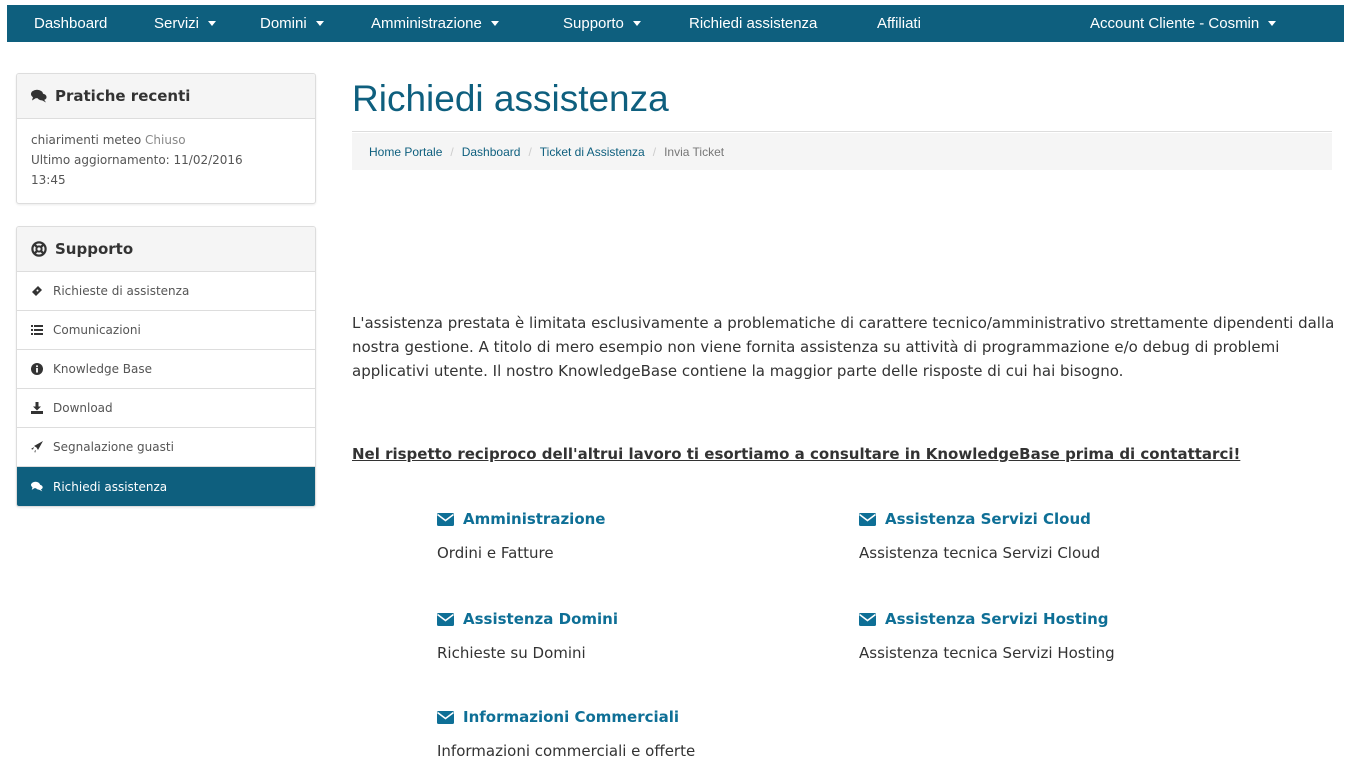 Image resolution: width=1351 pixels, height=763 pixels. Describe the element at coordinates (37, 447) in the screenshot. I see `rocket-icon` at that location.